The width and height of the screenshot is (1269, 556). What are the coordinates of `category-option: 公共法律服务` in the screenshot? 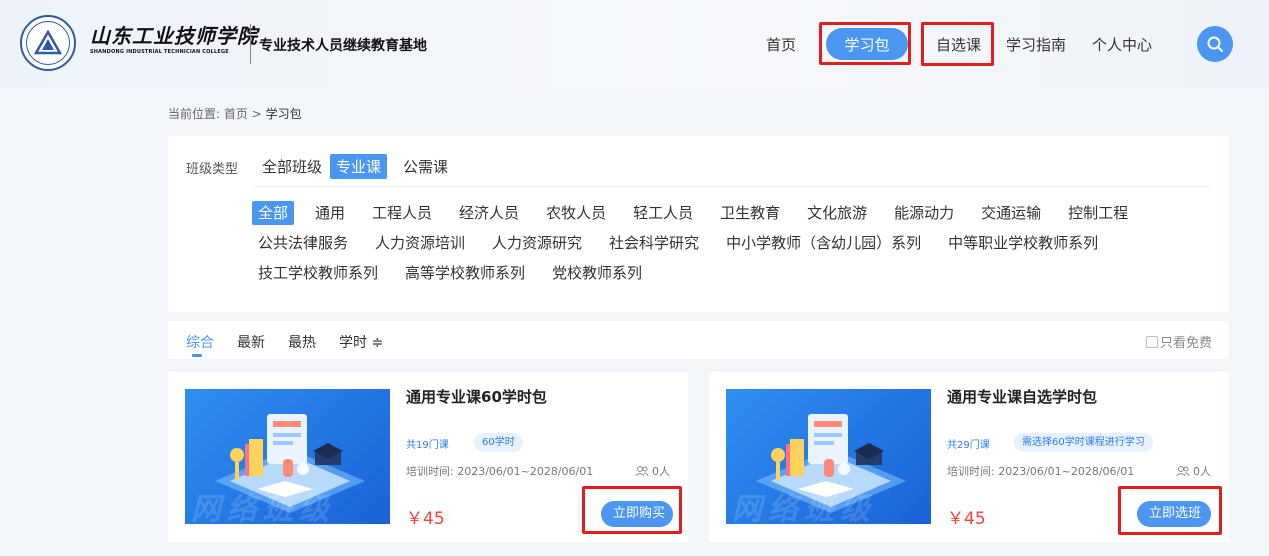 It's located at (303, 243).